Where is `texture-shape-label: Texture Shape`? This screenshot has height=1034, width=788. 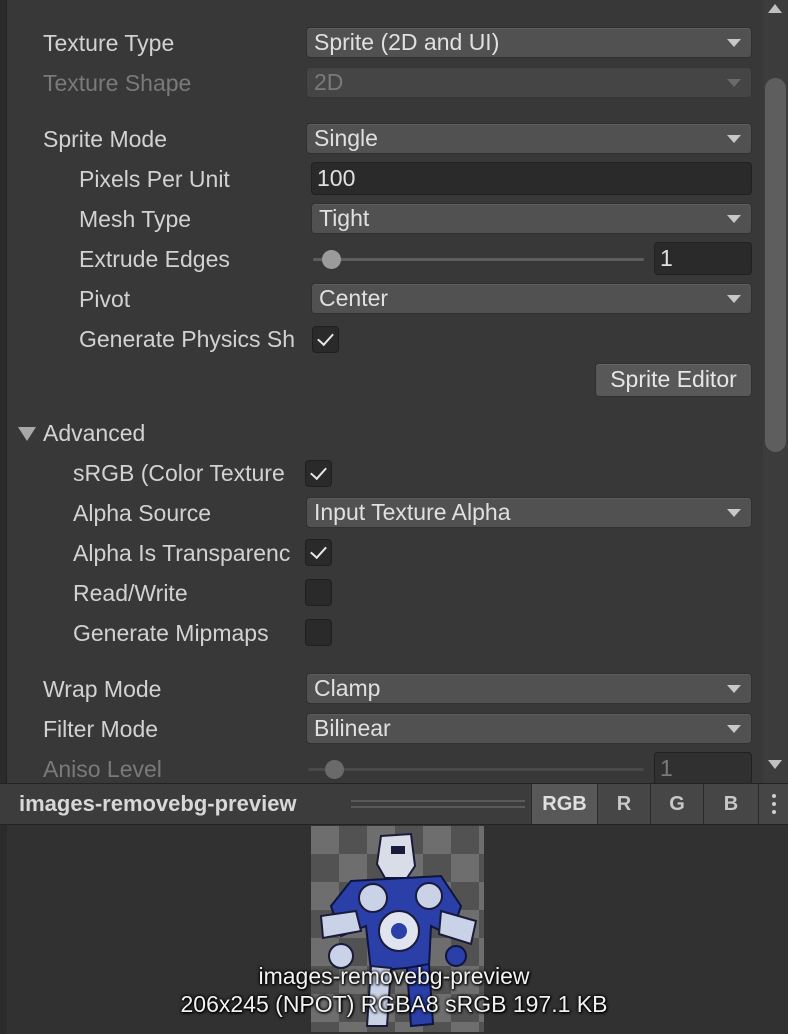 texture-shape-label: Texture Shape is located at coordinates (117, 83).